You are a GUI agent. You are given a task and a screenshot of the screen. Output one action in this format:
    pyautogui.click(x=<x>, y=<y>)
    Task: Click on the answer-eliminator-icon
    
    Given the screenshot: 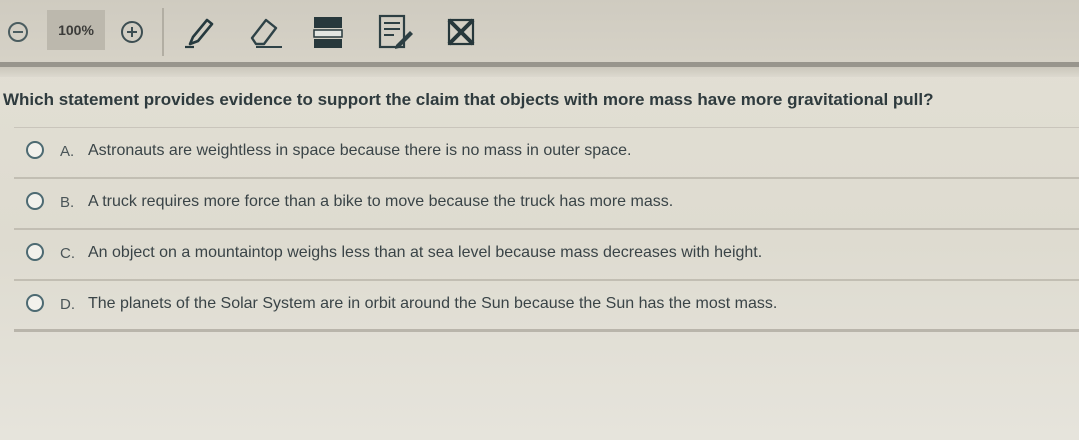 What is the action you would take?
    pyautogui.click(x=461, y=32)
    